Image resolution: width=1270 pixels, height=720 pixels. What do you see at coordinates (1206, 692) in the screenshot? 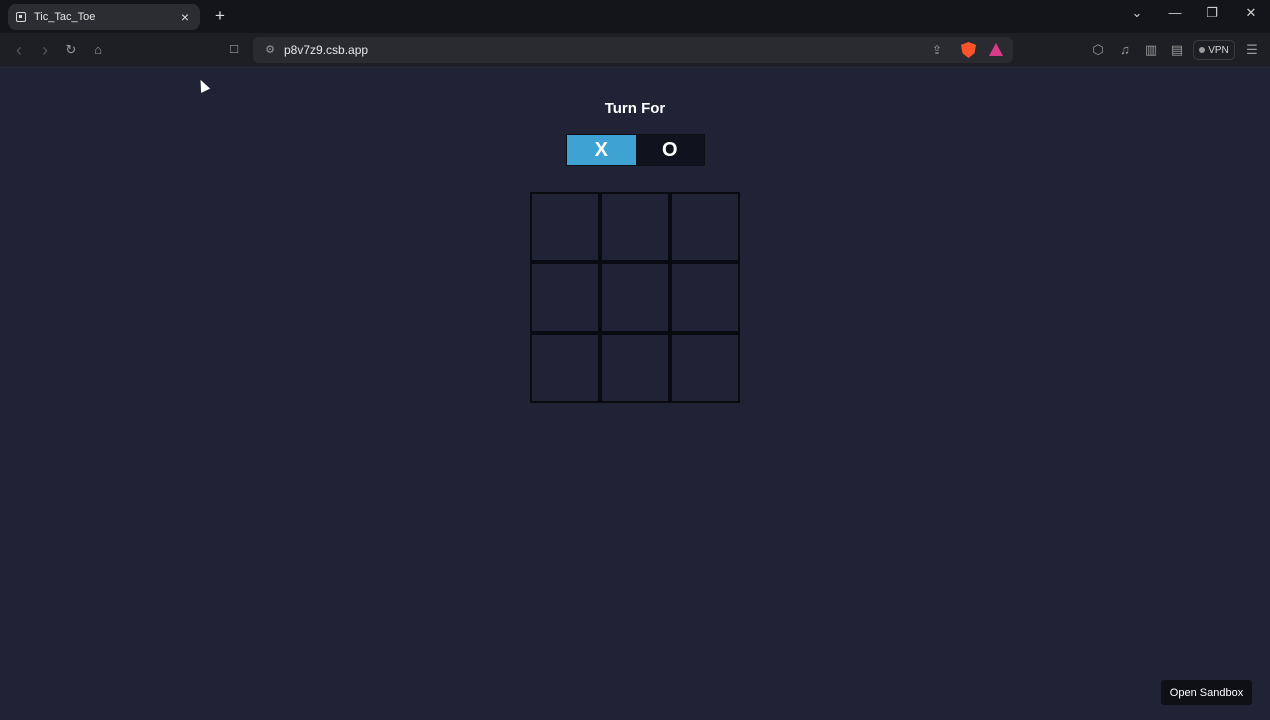
I see `open-sandbox-button: Open Sandbox` at bounding box center [1206, 692].